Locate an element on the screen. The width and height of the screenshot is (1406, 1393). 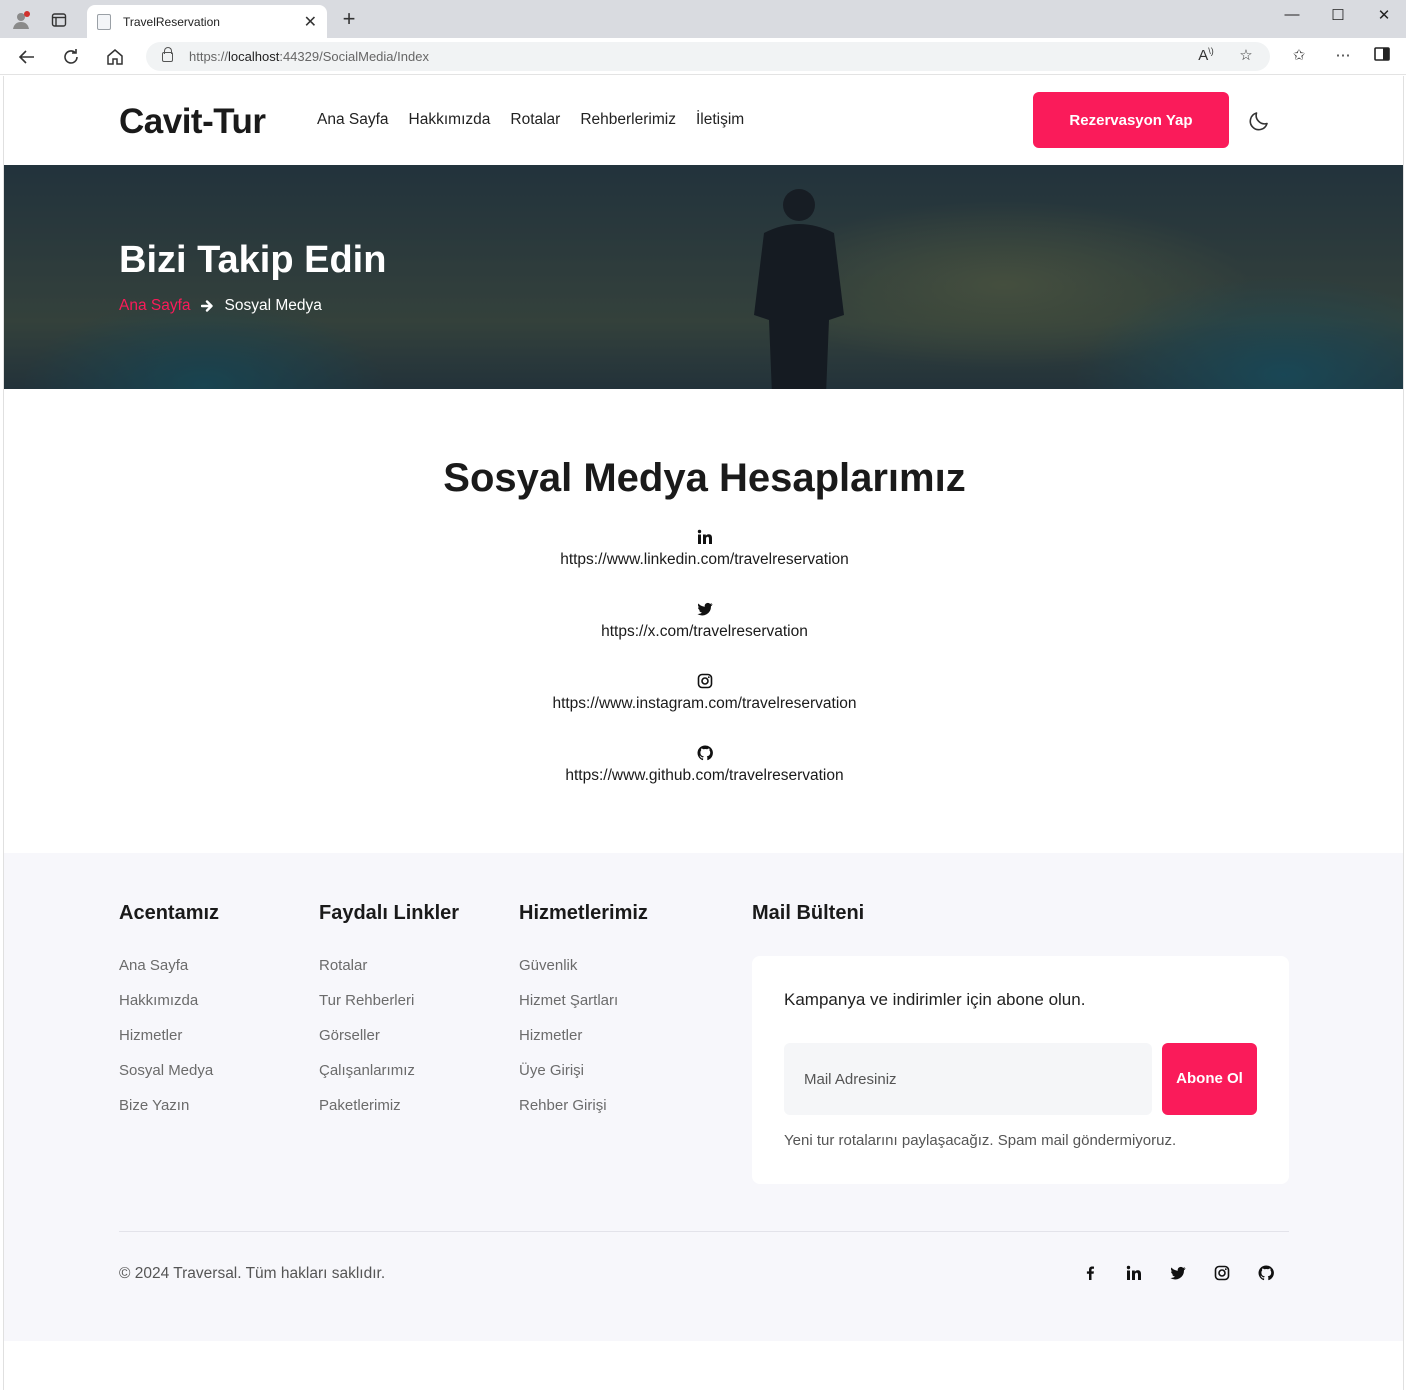
back-icon is located at coordinates (27, 57).